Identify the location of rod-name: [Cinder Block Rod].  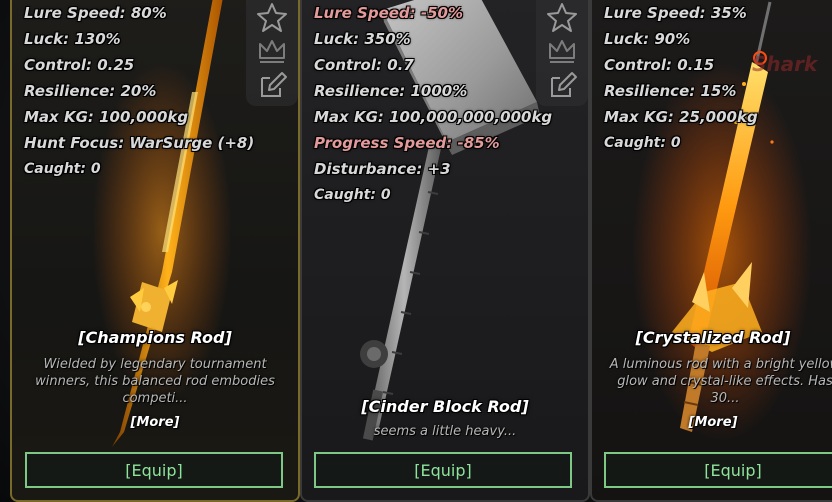
(445, 406).